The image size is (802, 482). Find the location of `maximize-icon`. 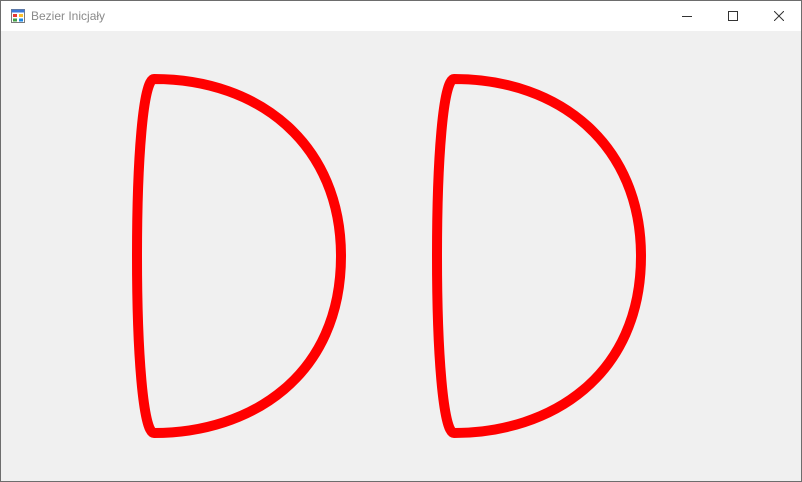

maximize-icon is located at coordinates (733, 16).